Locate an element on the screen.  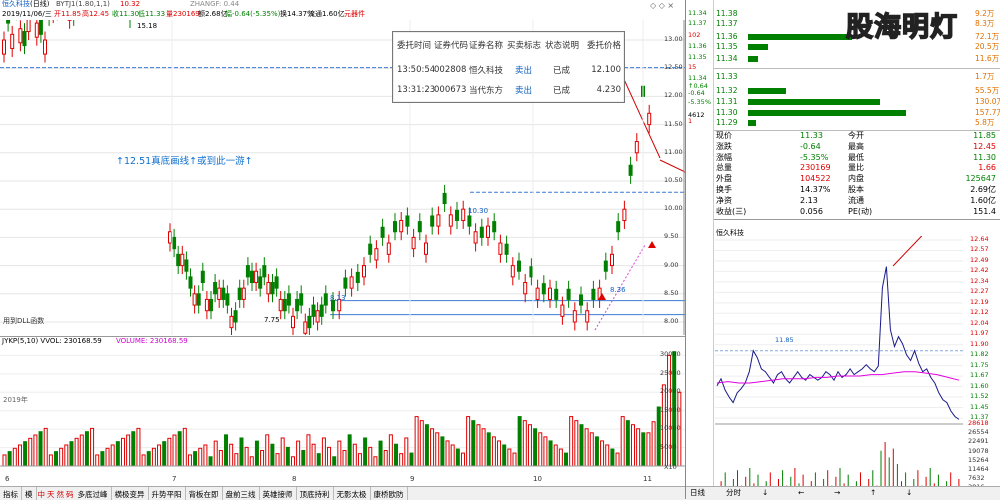
sell-price: 11.35 is located at coordinates (726, 47).